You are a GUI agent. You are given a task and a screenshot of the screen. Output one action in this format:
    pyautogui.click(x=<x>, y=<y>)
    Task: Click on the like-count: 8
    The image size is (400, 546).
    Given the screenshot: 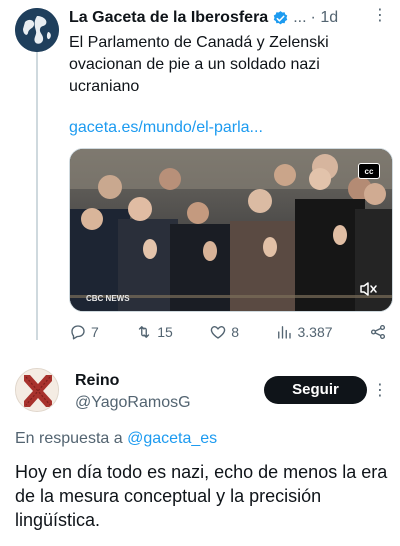 What is the action you would take?
    pyautogui.click(x=235, y=332)
    